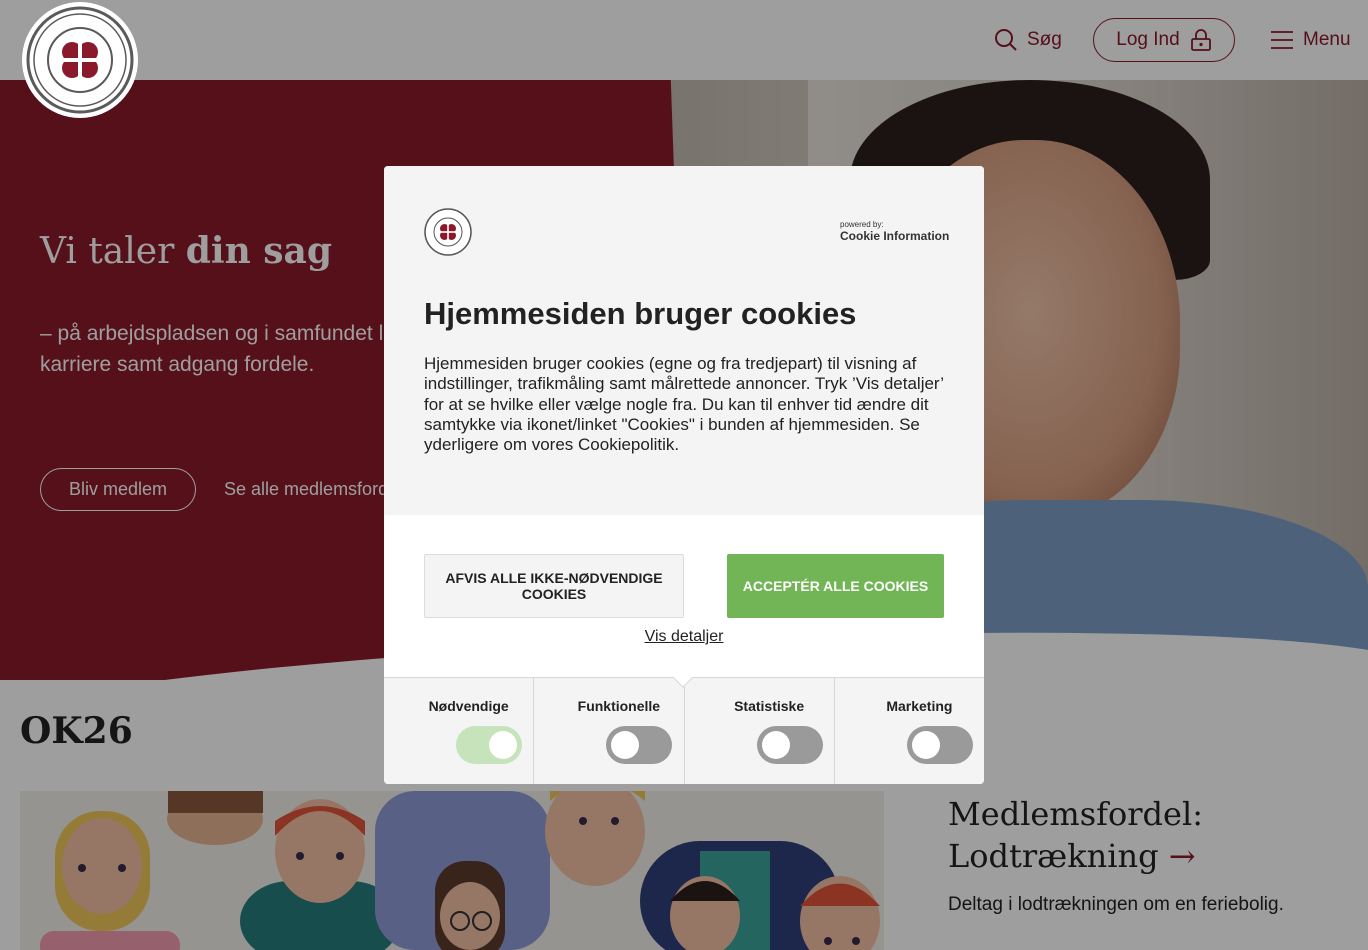 The image size is (1368, 950). What do you see at coordinates (619, 706) in the screenshot?
I see `category-label: Funktionelle` at bounding box center [619, 706].